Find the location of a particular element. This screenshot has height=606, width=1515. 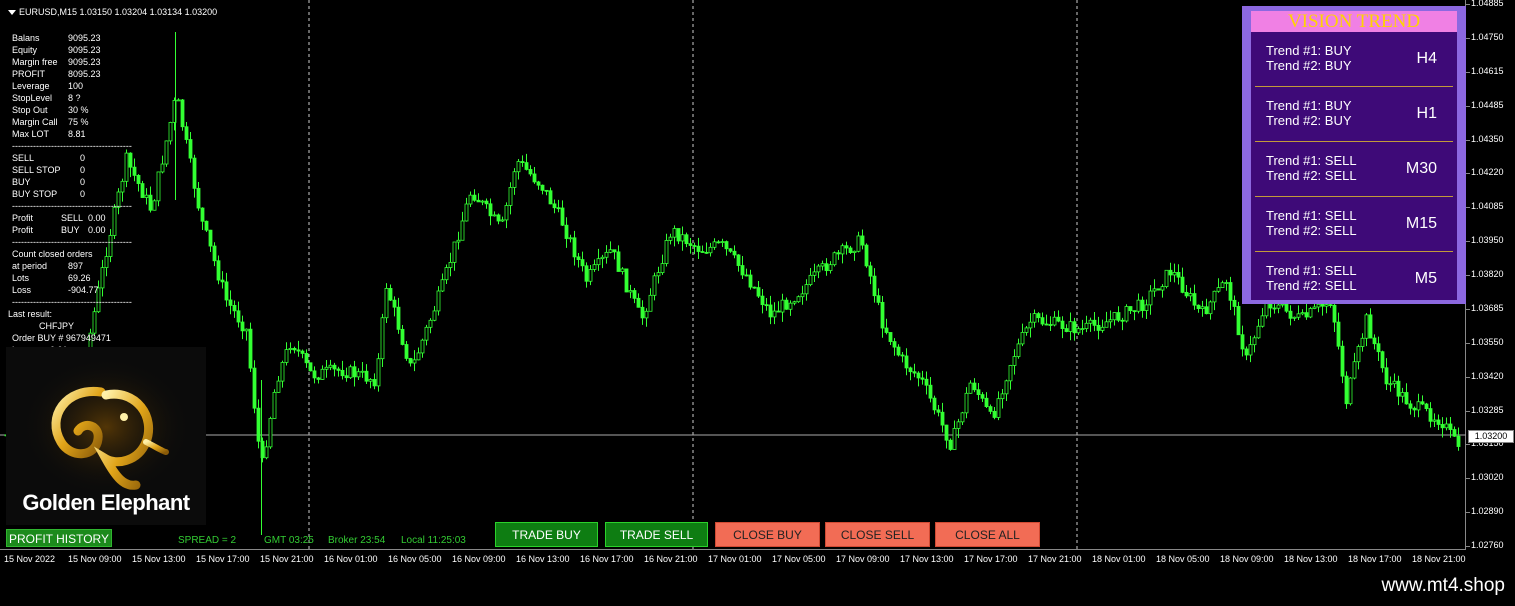

account-row: Max LOT 8.81 is located at coordinates (72, 134).